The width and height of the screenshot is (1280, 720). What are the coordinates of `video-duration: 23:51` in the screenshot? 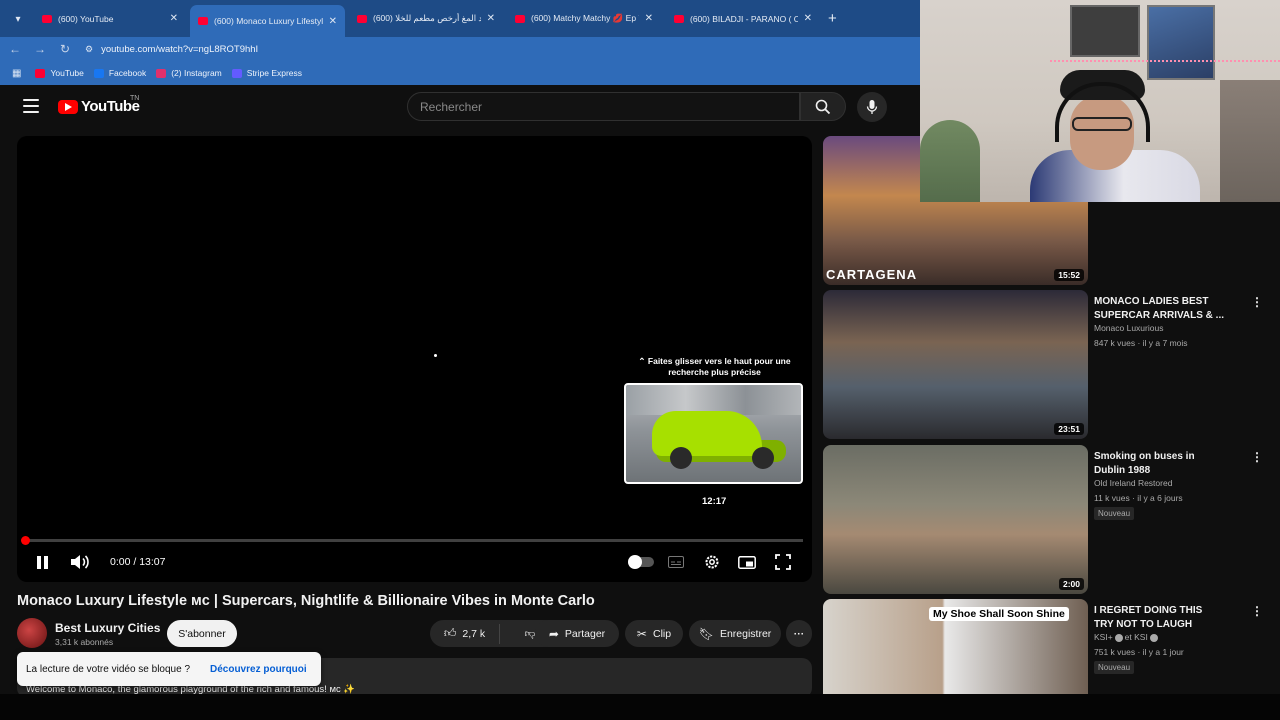 It's located at (1069, 429).